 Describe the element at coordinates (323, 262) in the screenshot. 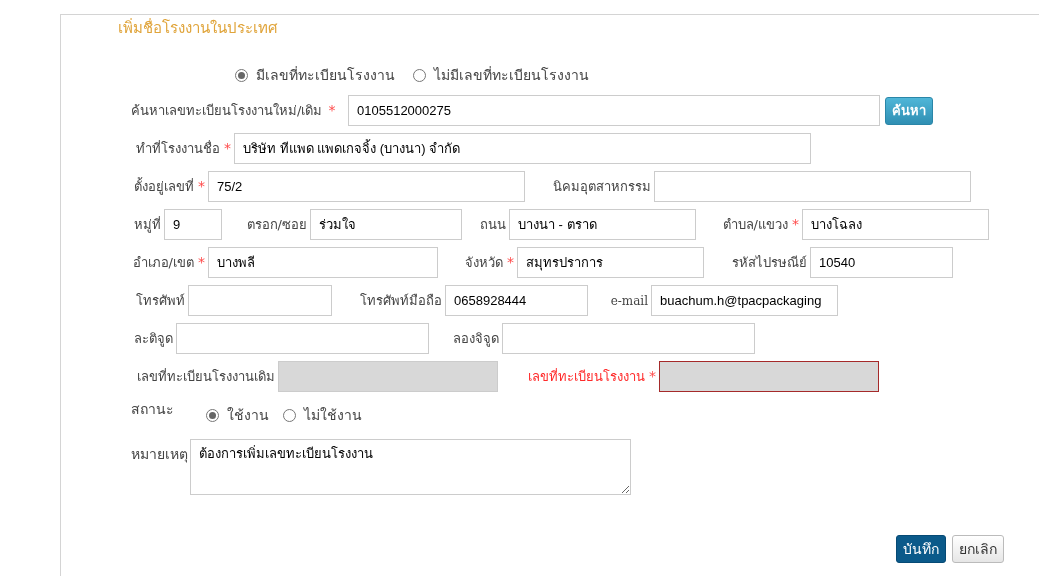

I see `input-field: บางพลี` at that location.